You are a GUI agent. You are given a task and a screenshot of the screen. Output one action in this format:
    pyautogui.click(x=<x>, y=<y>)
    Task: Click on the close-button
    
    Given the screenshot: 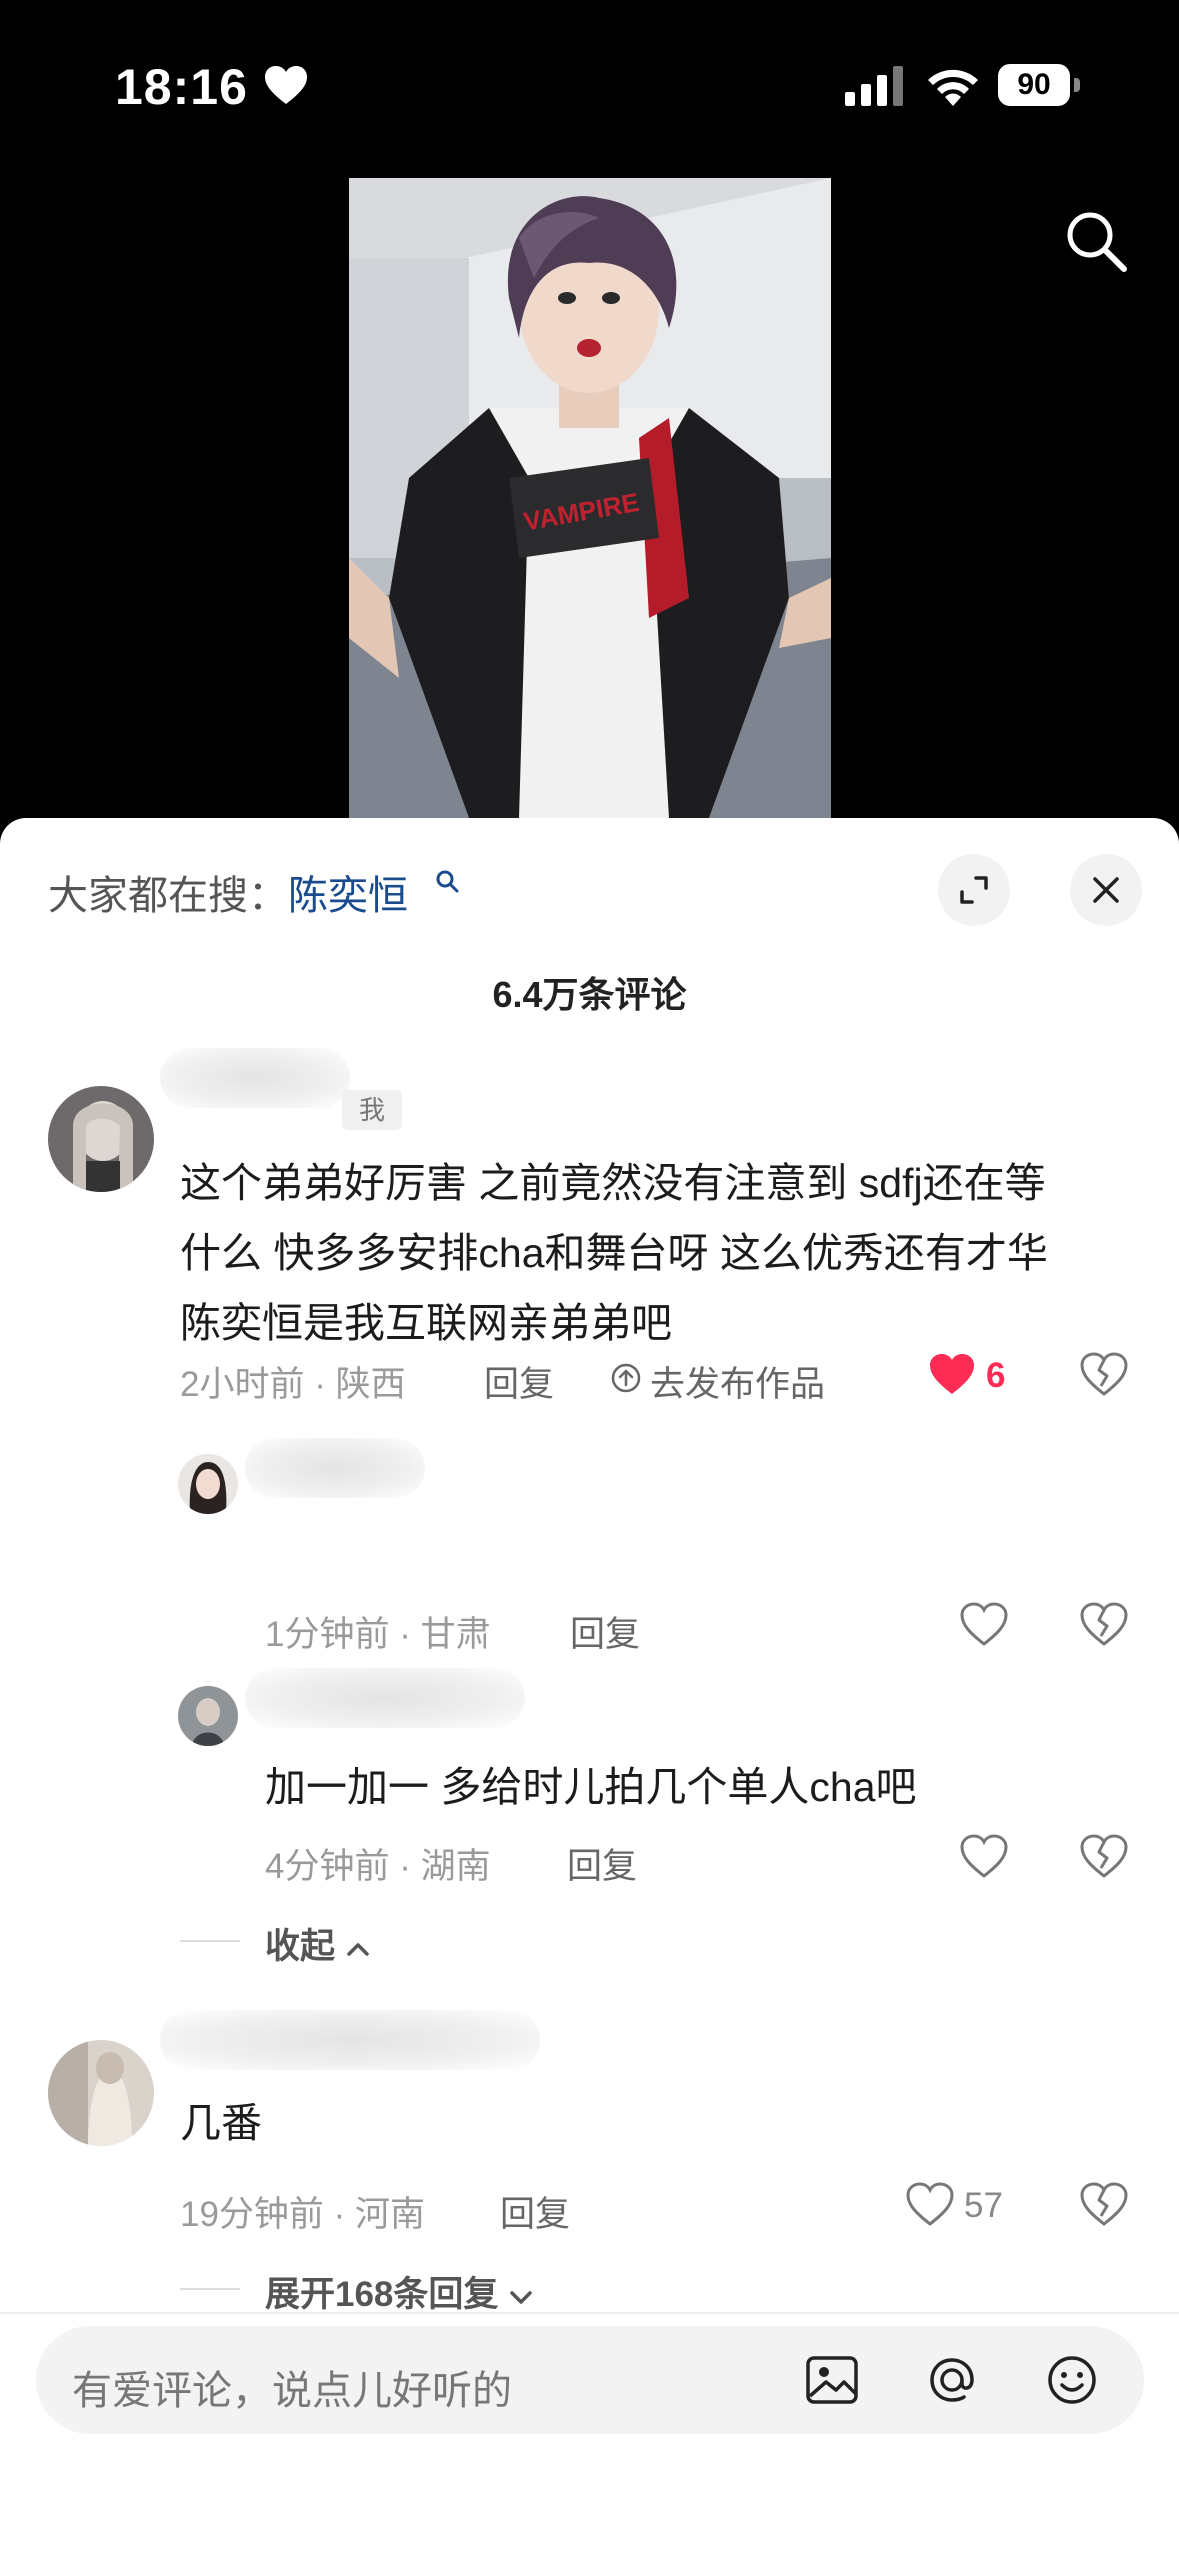 What is the action you would take?
    pyautogui.click(x=1106, y=890)
    